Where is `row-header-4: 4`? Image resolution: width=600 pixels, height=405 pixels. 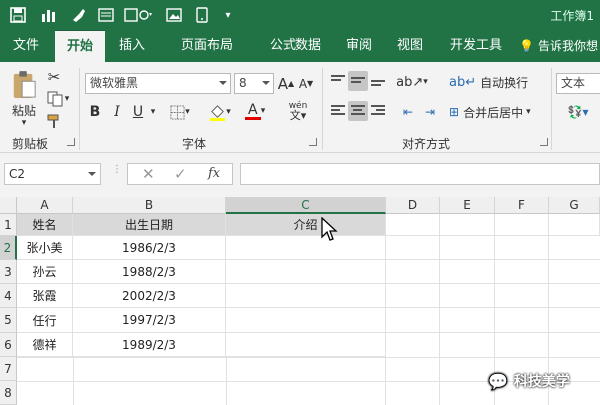 row-header-4: 4 is located at coordinates (8, 296).